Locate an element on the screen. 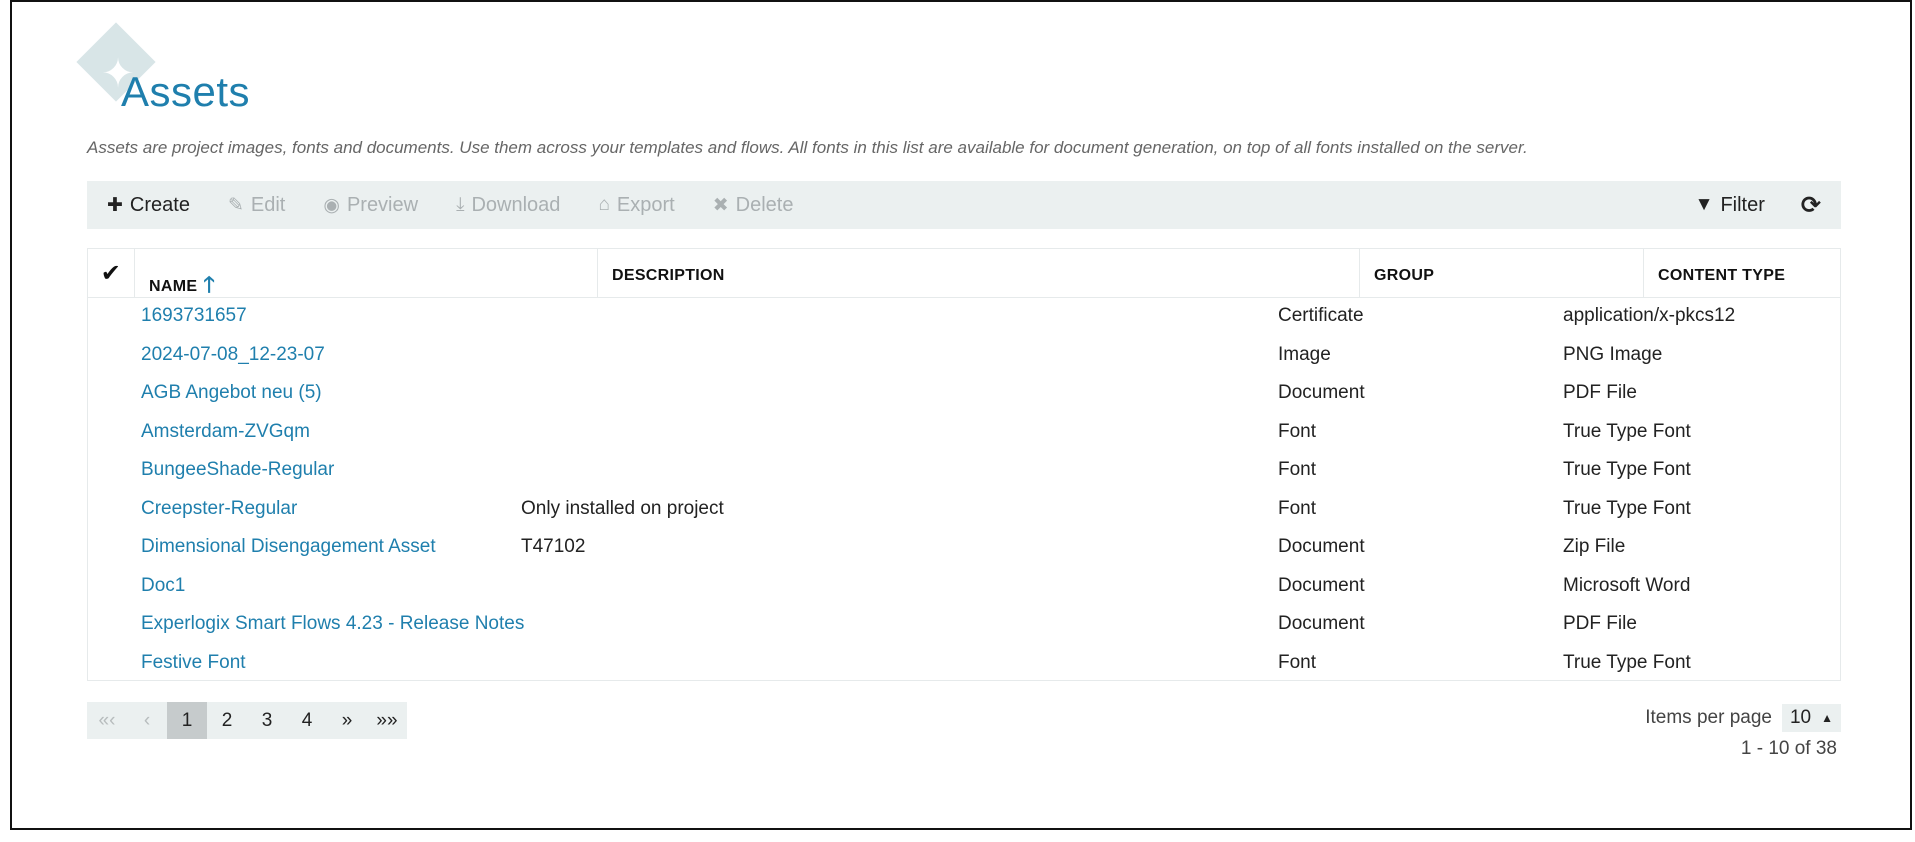 The width and height of the screenshot is (1915, 842). column-header-content-type-label: CONTENT TYPE is located at coordinates (1722, 275).